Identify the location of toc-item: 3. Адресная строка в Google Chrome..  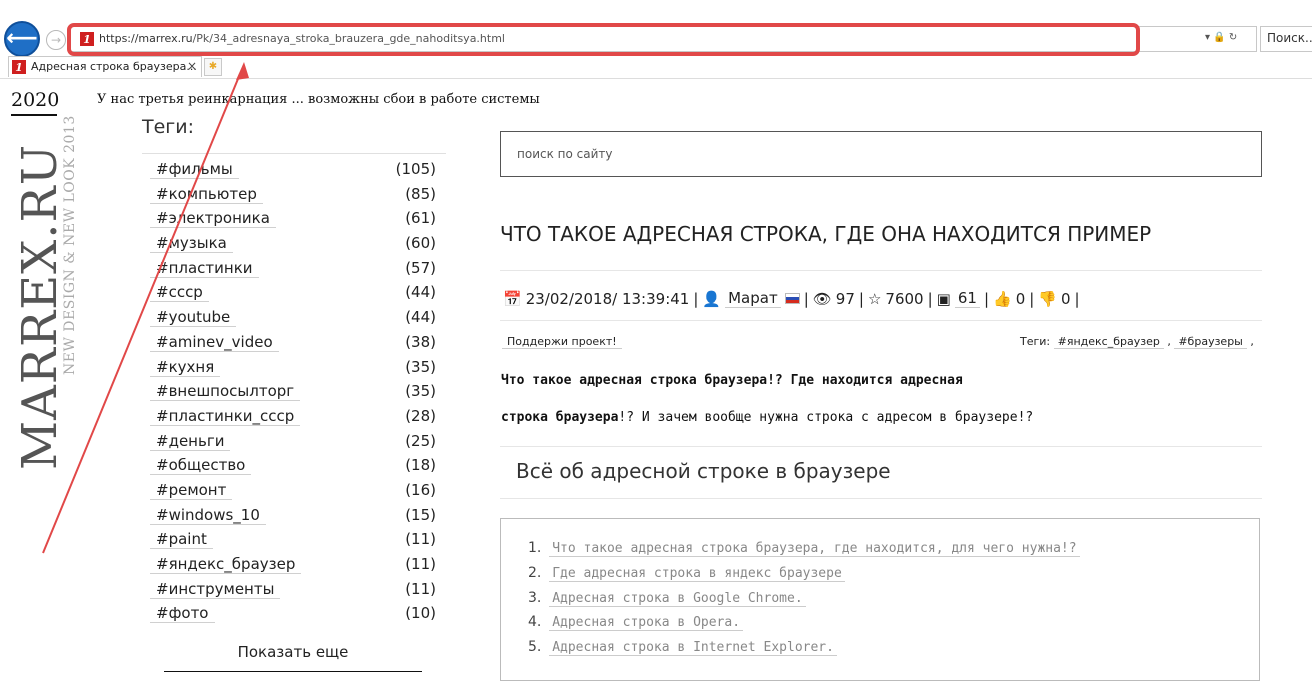
(804, 602).